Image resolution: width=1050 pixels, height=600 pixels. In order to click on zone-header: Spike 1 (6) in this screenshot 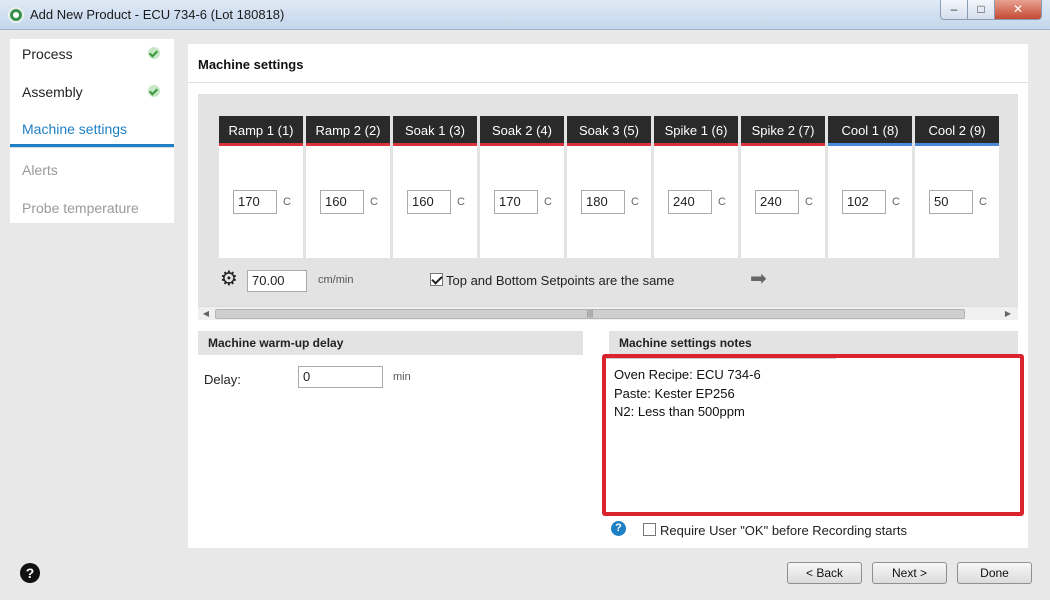, I will do `click(696, 131)`.